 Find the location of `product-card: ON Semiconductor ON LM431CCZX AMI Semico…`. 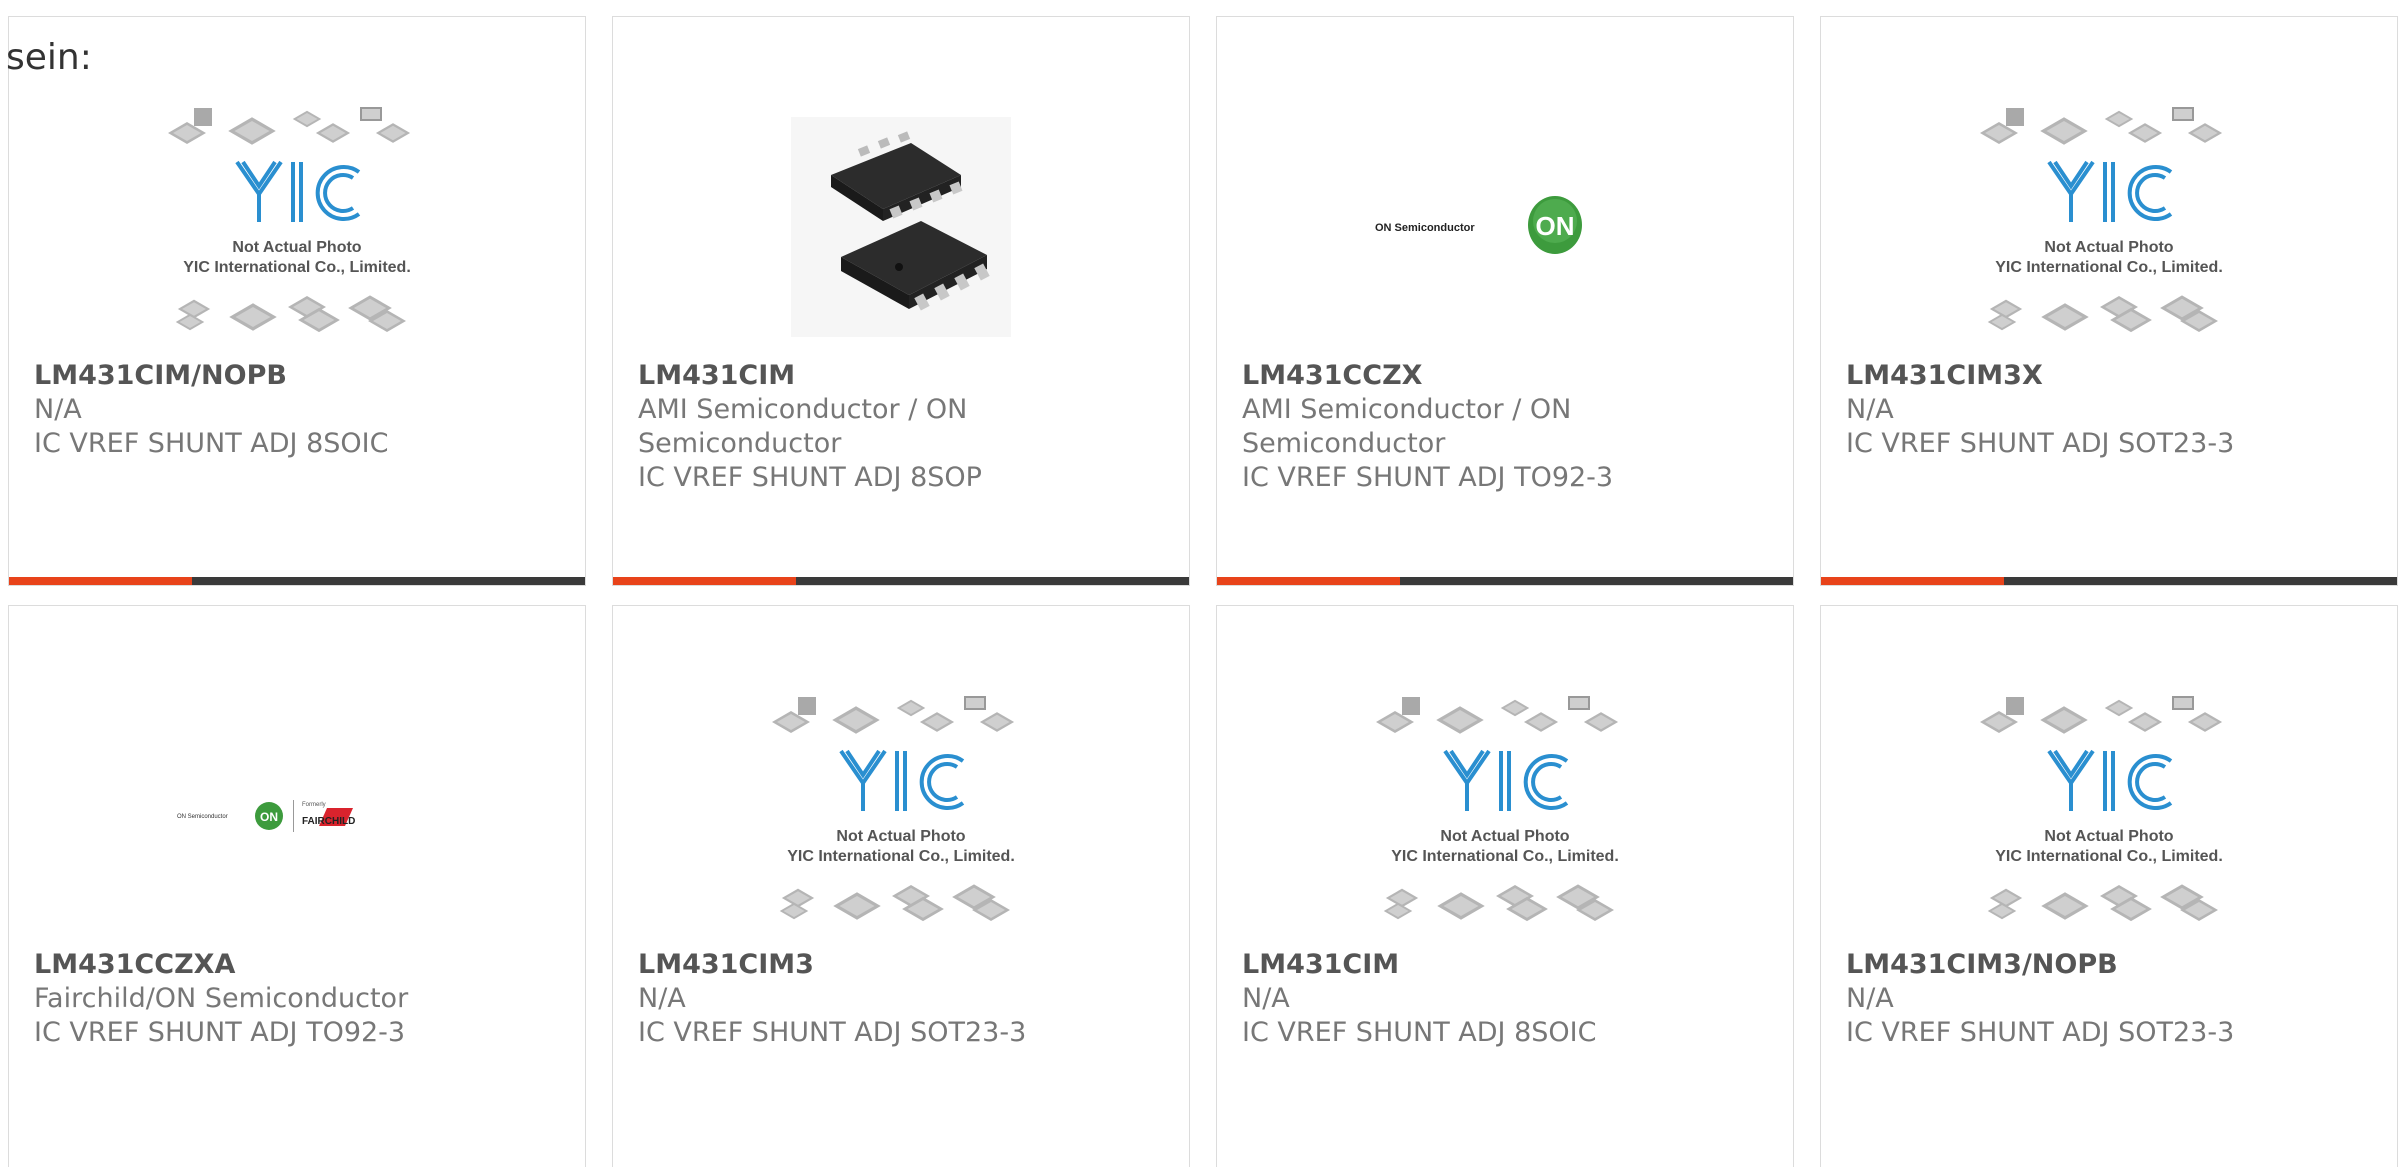

product-card: ON Semiconductor ON LM431CCZX AMI Semico… is located at coordinates (1505, 301).